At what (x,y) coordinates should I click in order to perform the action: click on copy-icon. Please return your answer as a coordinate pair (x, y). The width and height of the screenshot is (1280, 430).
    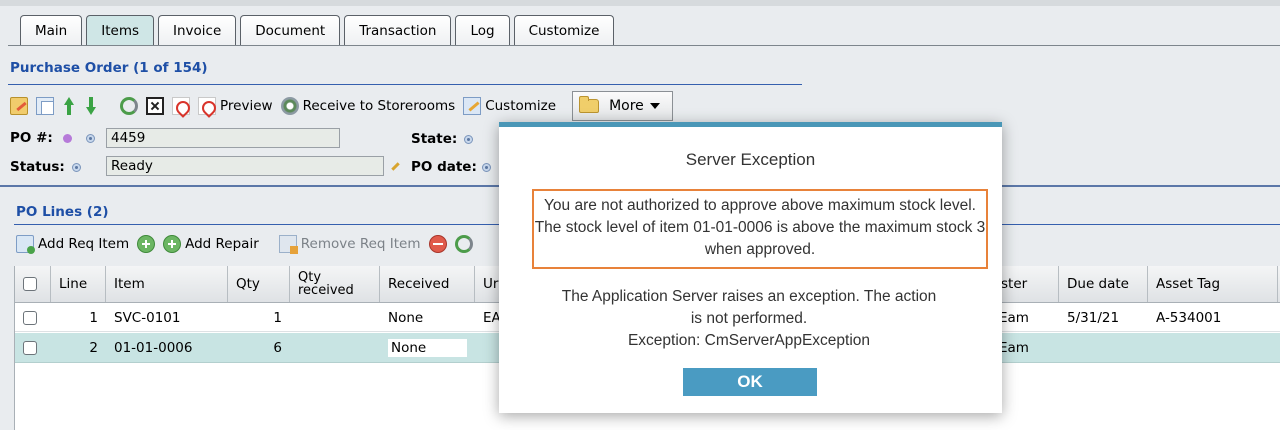
    Looking at the image, I should click on (45, 106).